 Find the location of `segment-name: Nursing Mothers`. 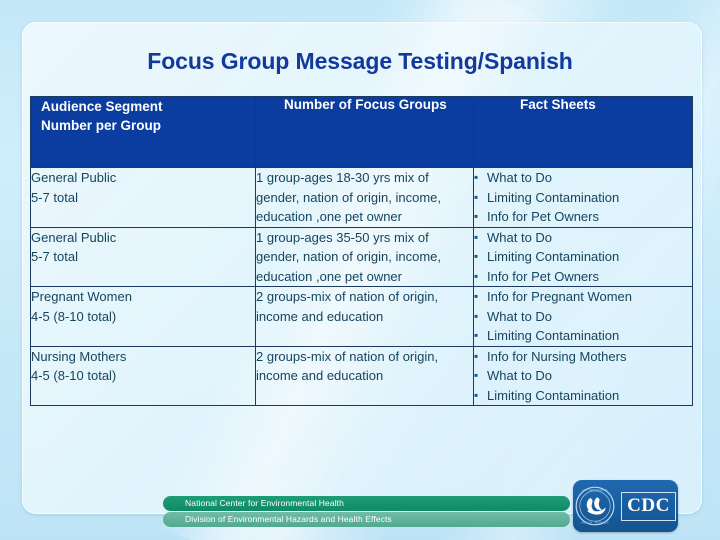

segment-name: Nursing Mothers is located at coordinates (79, 356).